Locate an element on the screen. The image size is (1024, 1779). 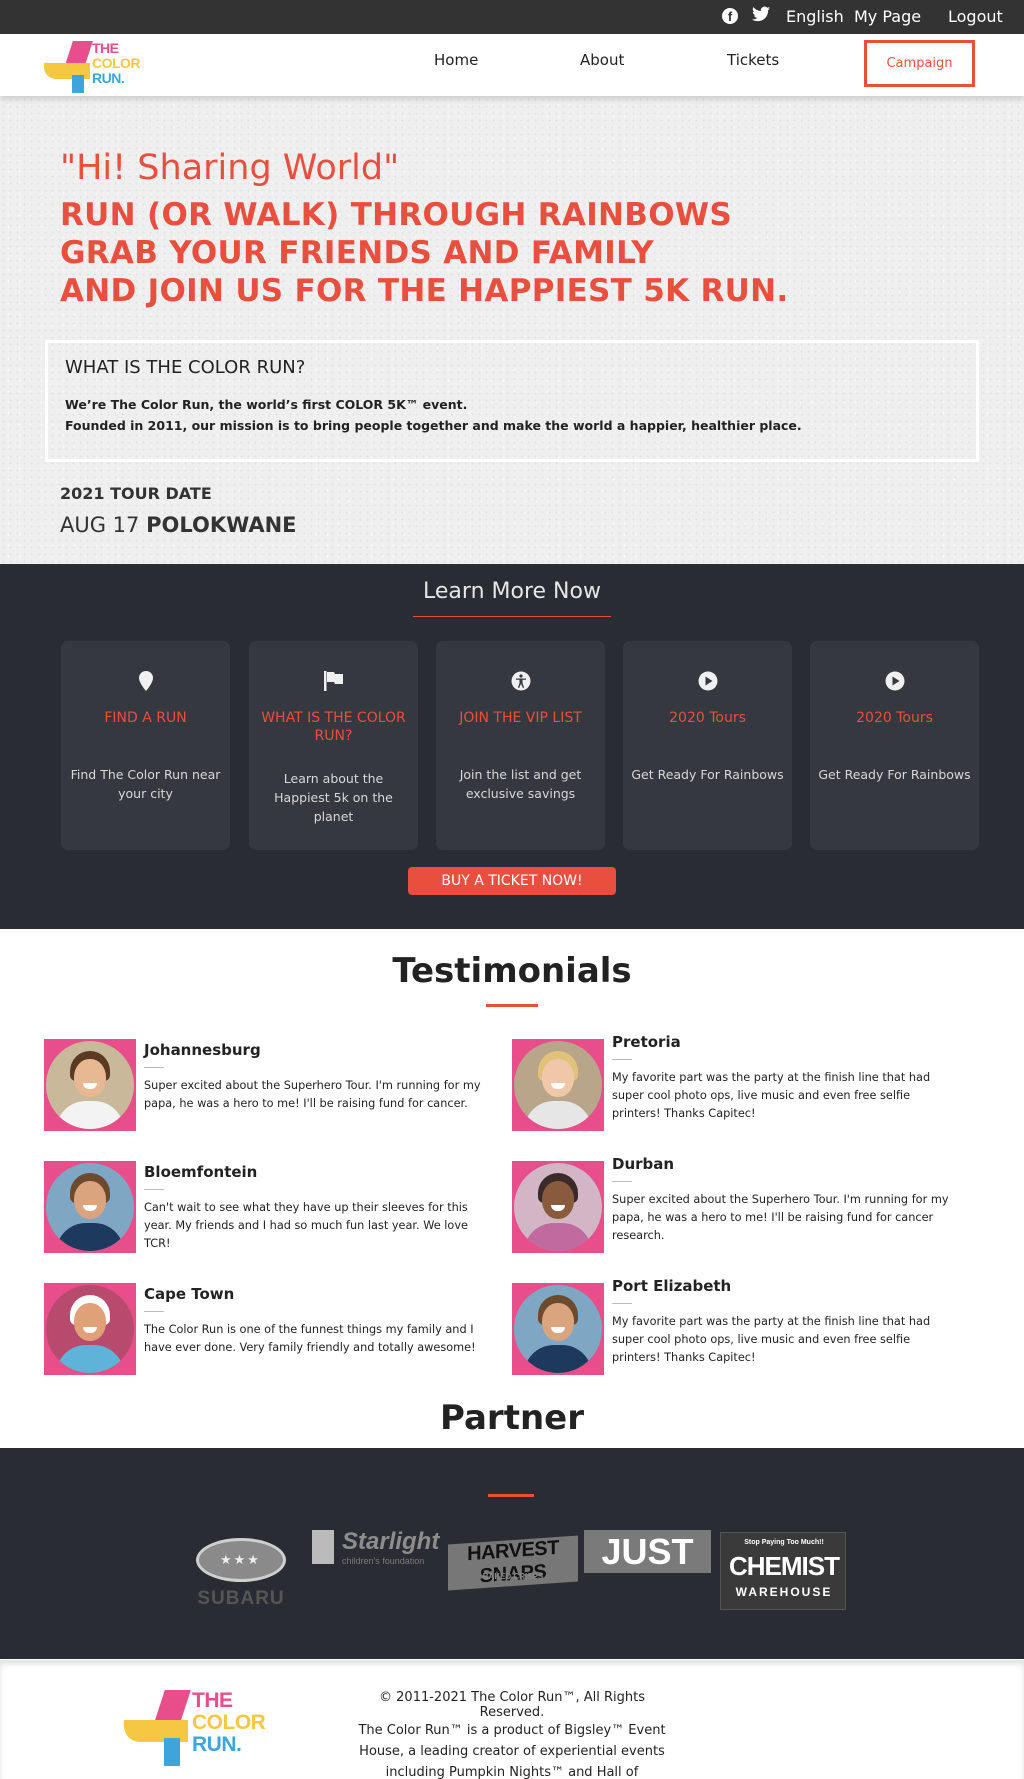
testimonial-city: Cape Town is located at coordinates (189, 1294).